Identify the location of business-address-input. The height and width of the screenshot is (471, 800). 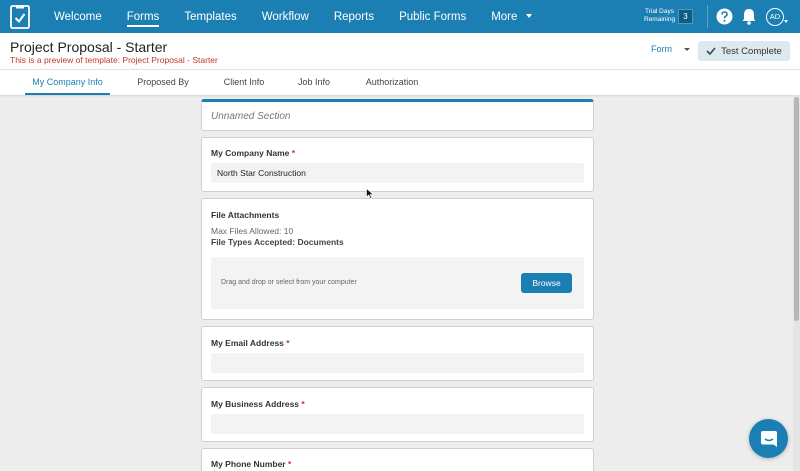
(397, 424).